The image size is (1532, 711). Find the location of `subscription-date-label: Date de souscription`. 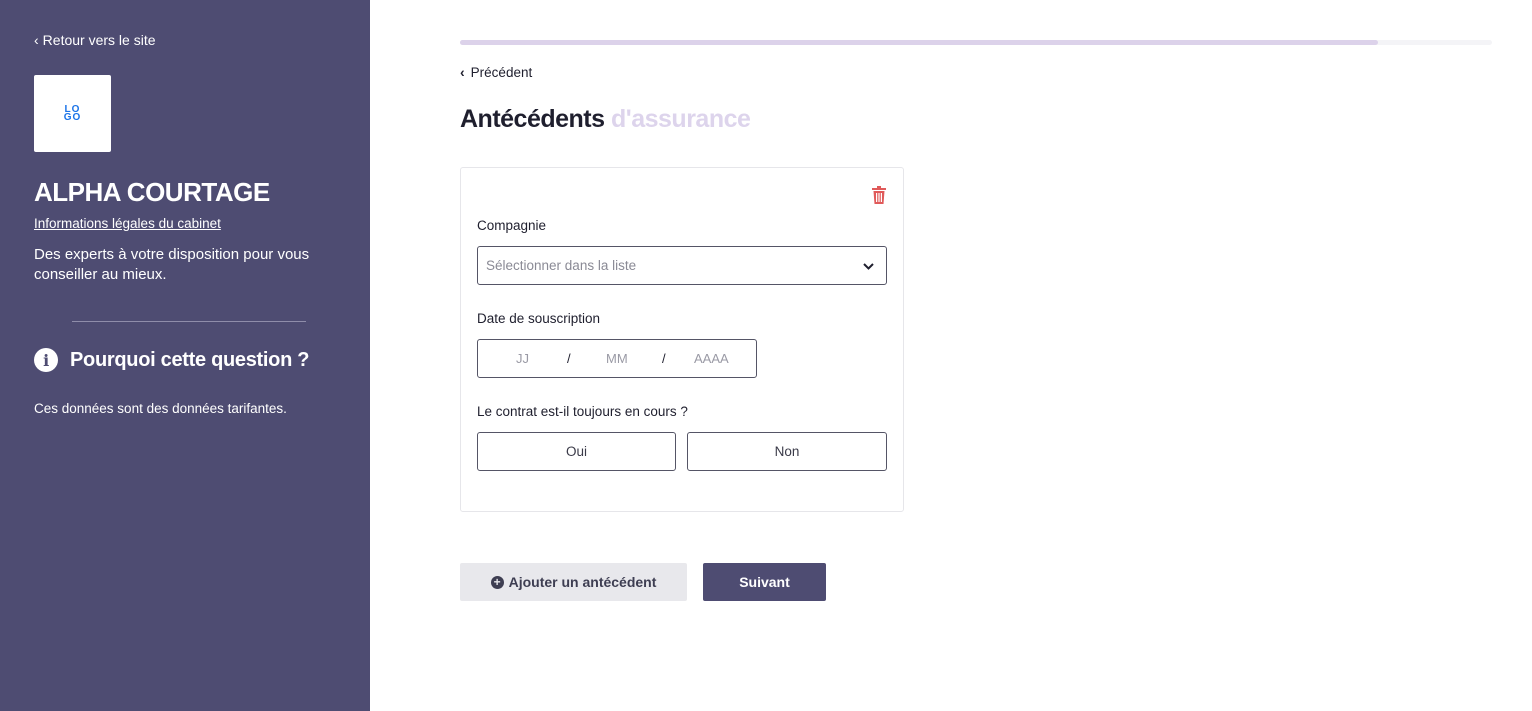

subscription-date-label: Date de souscription is located at coordinates (539, 318).